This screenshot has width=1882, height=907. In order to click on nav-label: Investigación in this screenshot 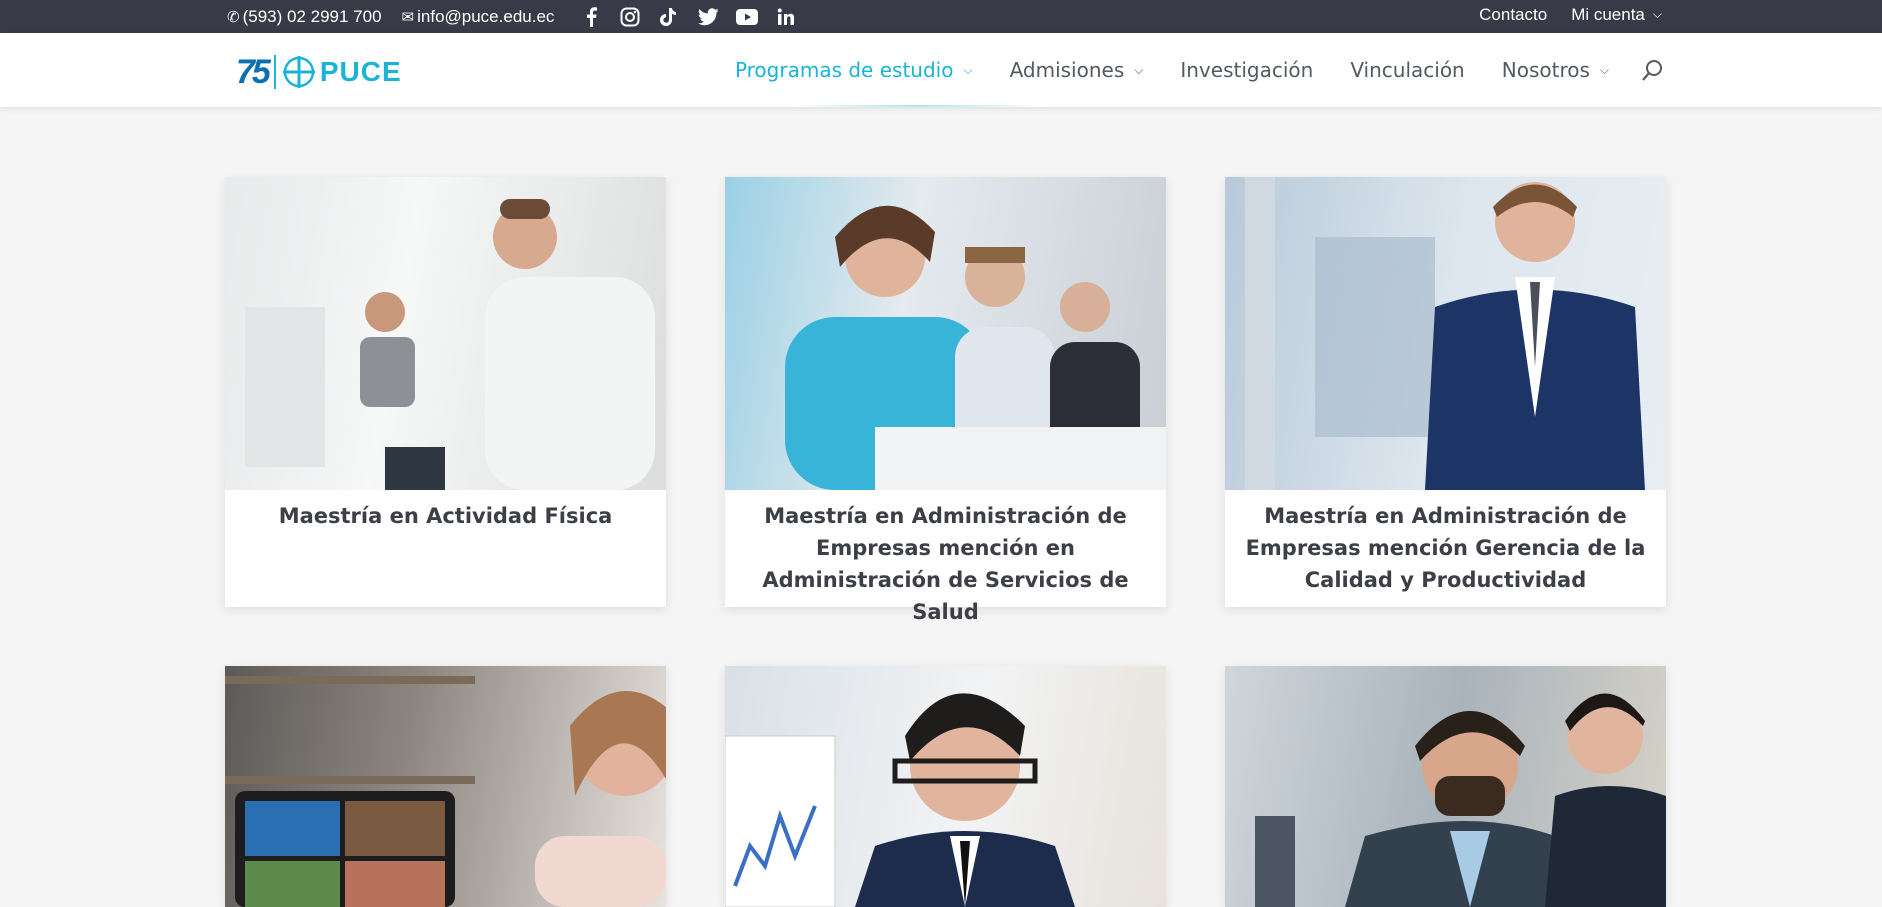, I will do `click(1247, 70)`.